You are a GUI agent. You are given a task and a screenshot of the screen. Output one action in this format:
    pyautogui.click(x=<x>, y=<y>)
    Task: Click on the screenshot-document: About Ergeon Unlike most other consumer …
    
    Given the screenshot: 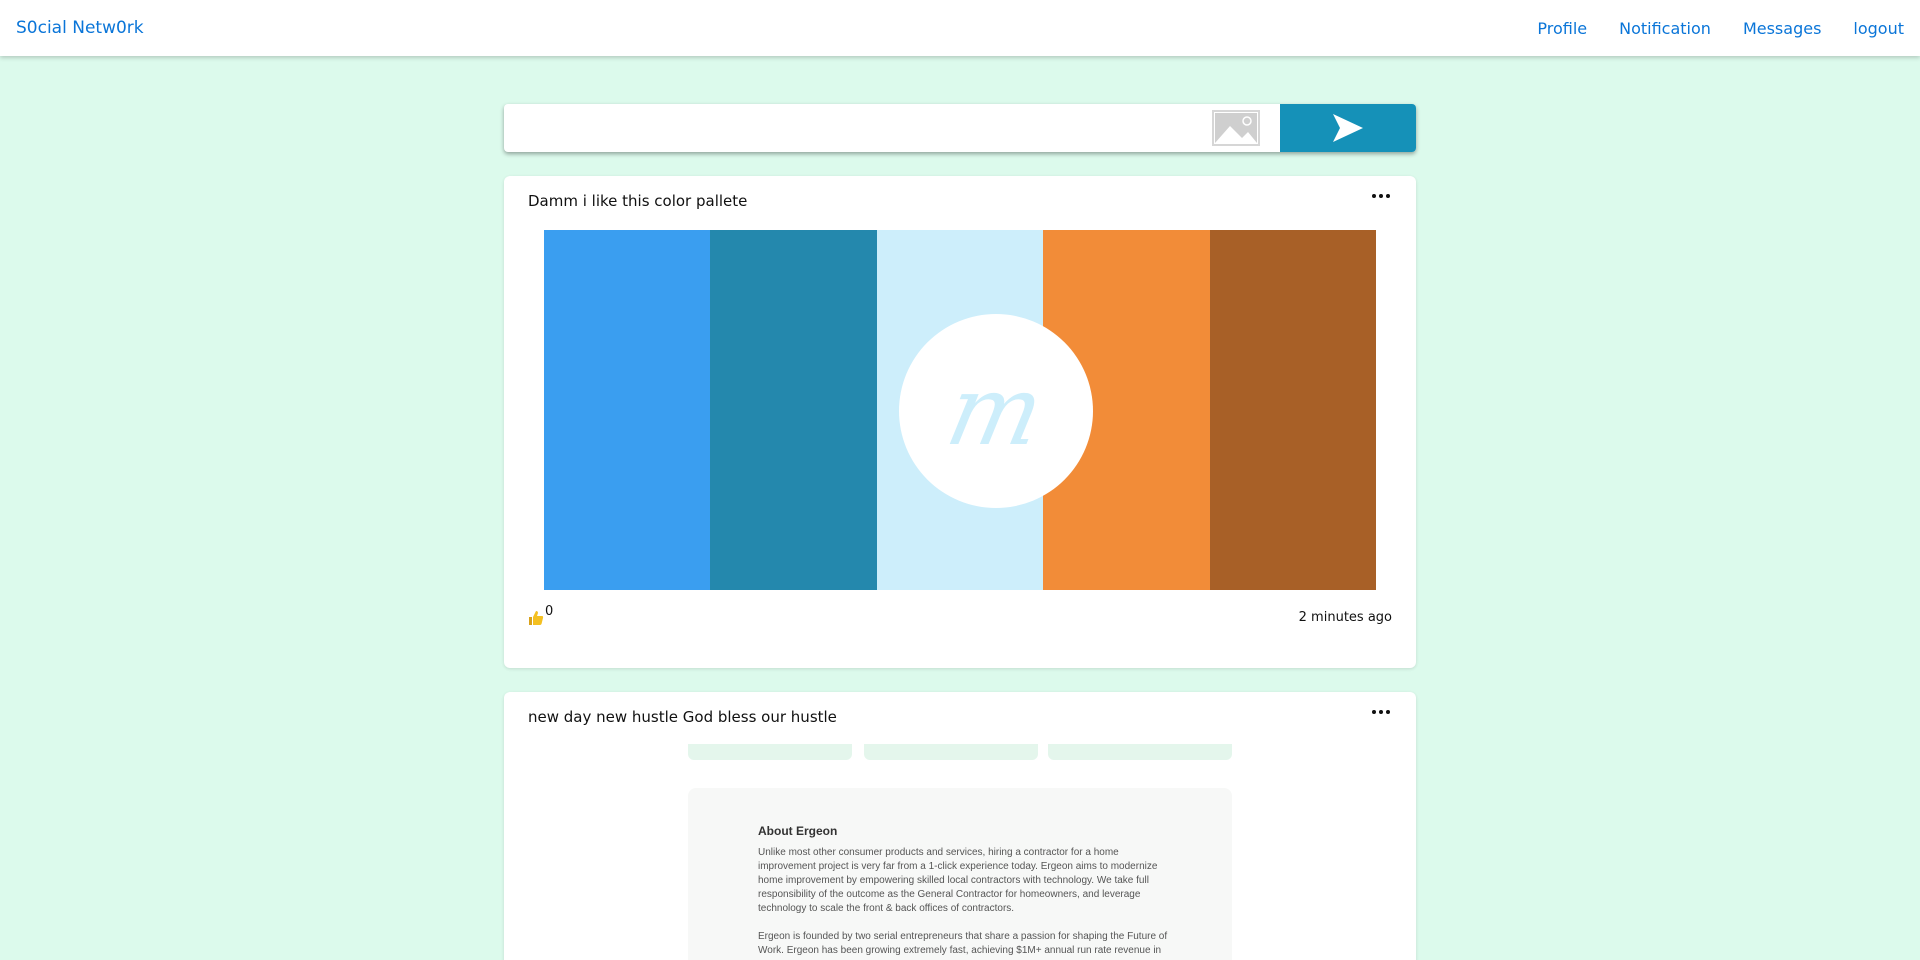 What is the action you would take?
    pyautogui.click(x=960, y=874)
    